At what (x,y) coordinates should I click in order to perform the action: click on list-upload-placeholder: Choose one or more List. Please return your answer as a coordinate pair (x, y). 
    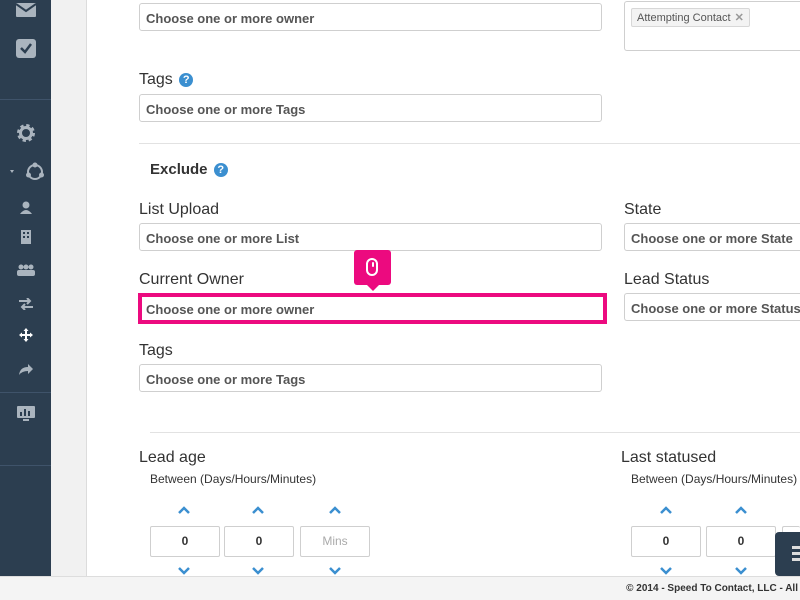
    Looking at the image, I should click on (223, 238).